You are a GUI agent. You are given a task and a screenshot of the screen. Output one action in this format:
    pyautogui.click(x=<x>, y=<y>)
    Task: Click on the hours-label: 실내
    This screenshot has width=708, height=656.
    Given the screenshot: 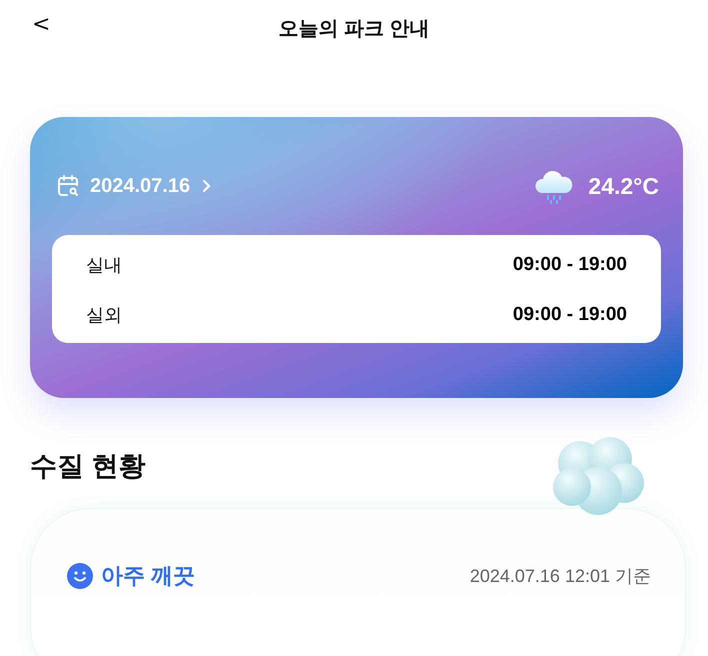 What is the action you would take?
    pyautogui.click(x=104, y=265)
    